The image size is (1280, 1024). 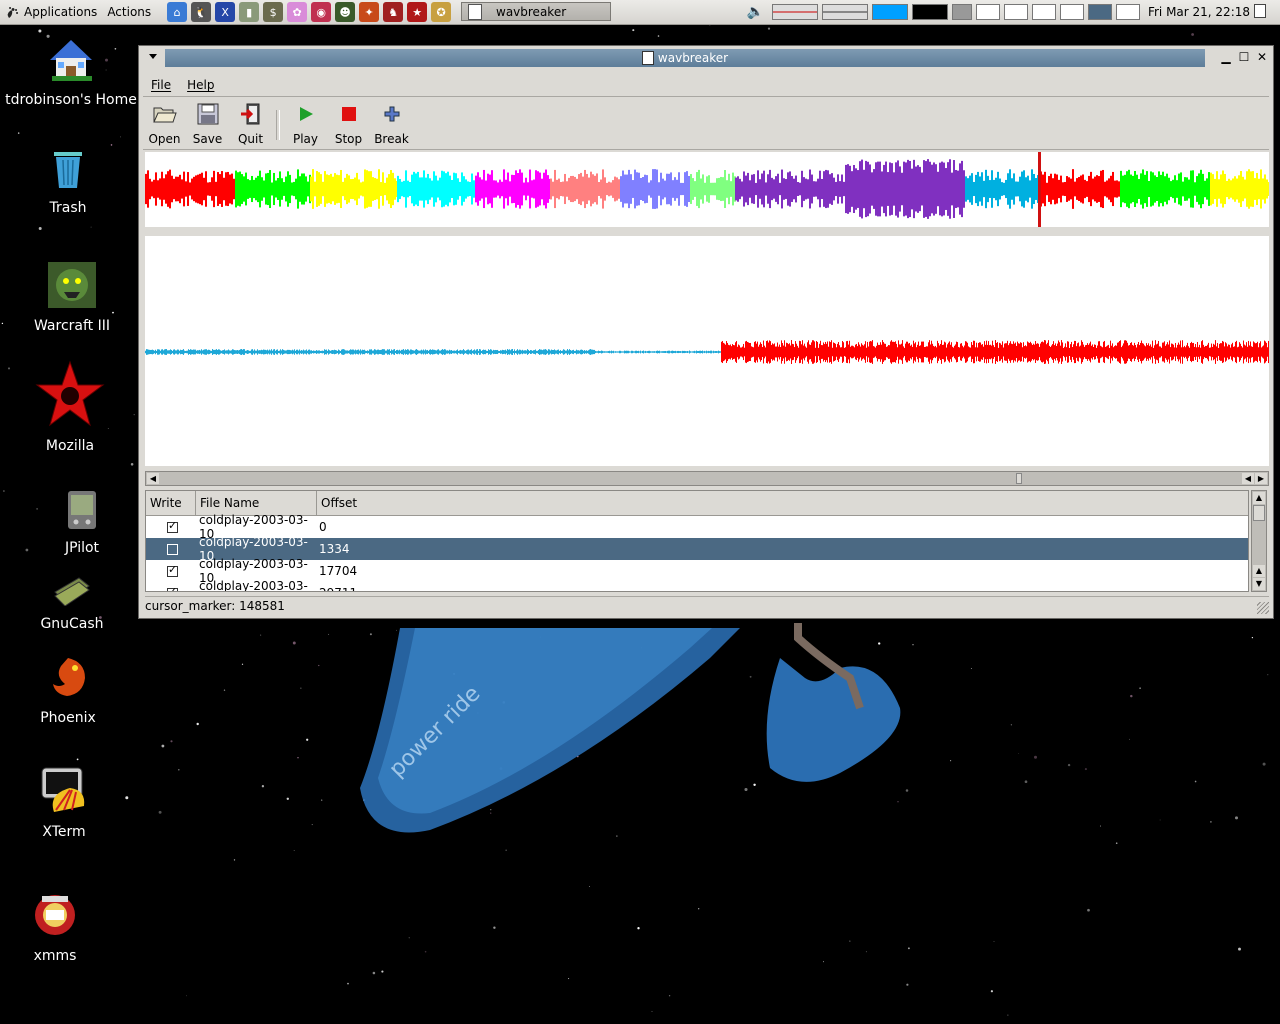 What do you see at coordinates (1199, 12) in the screenshot?
I see `clock: Fri Mar 21, 22:18` at bounding box center [1199, 12].